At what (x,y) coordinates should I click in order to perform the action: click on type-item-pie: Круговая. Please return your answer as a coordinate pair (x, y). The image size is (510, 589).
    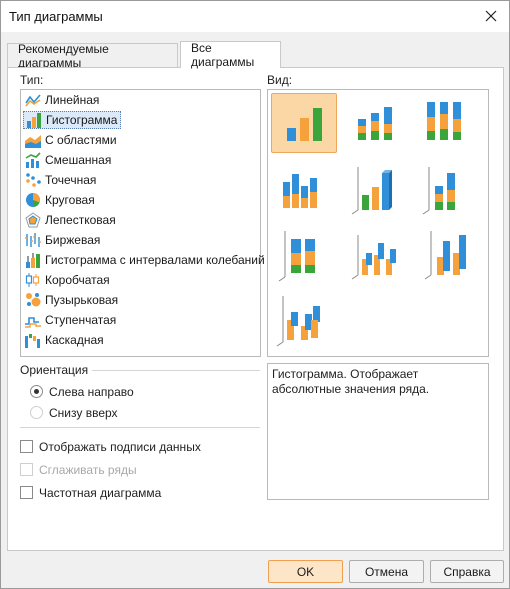
    Looking at the image, I should click on (60, 200).